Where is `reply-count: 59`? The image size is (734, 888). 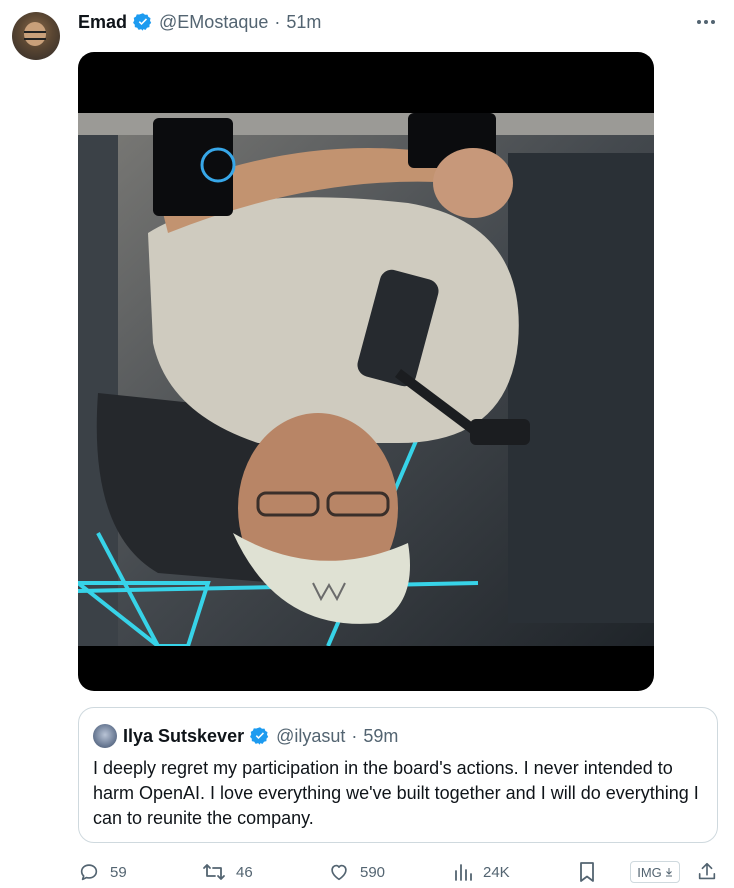
reply-count: 59 is located at coordinates (118, 872).